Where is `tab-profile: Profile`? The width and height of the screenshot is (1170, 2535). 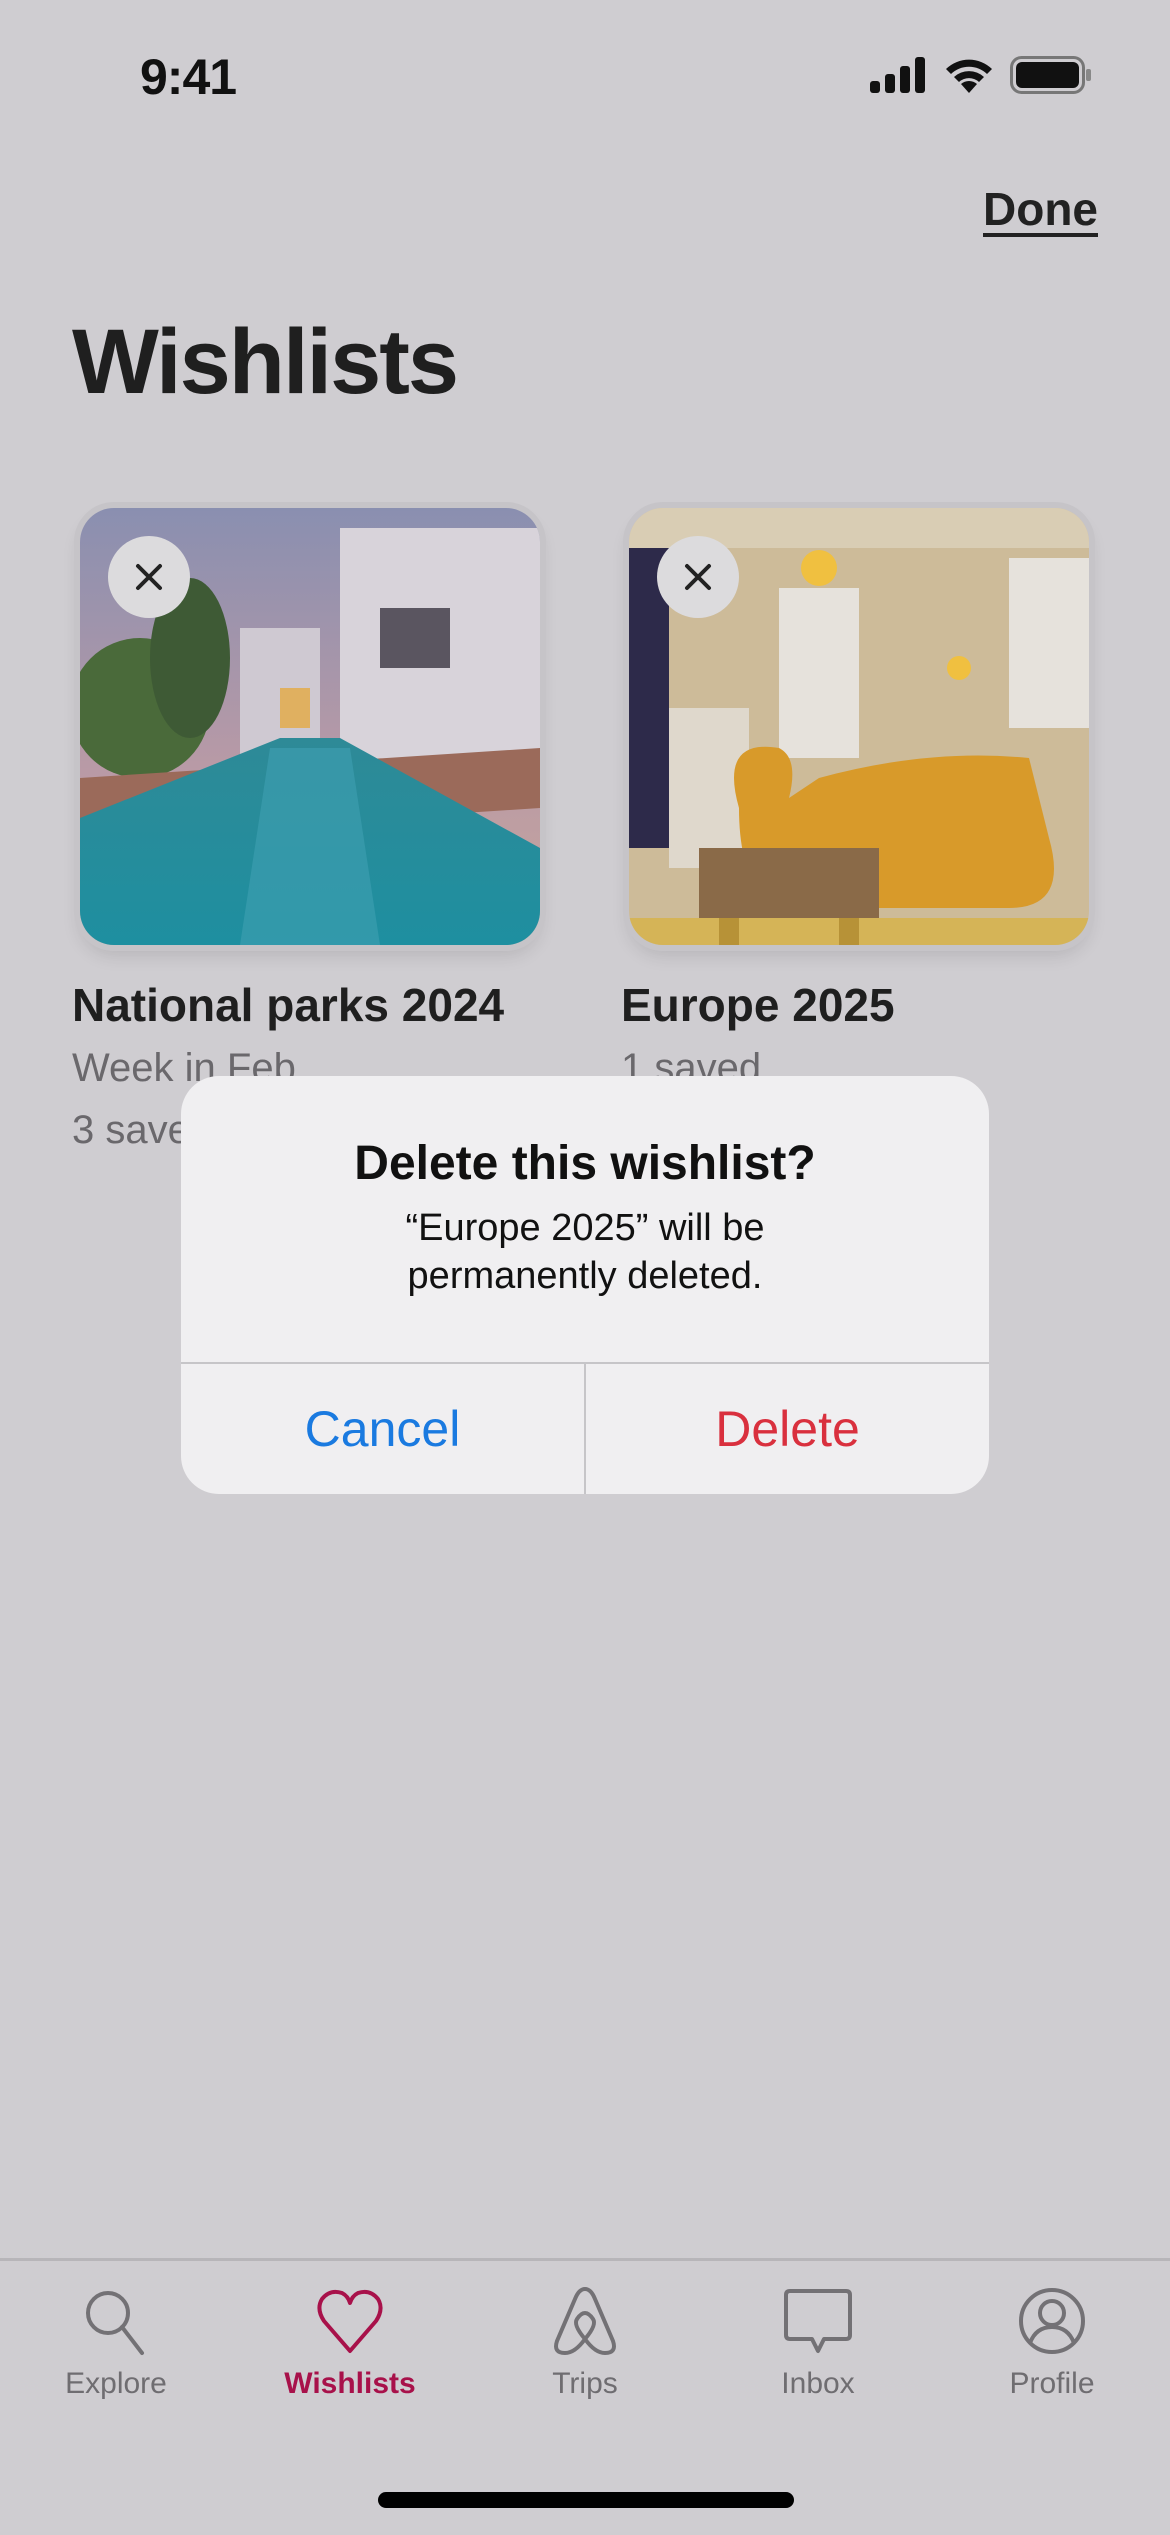
tab-profile: Profile is located at coordinates (1052, 2343).